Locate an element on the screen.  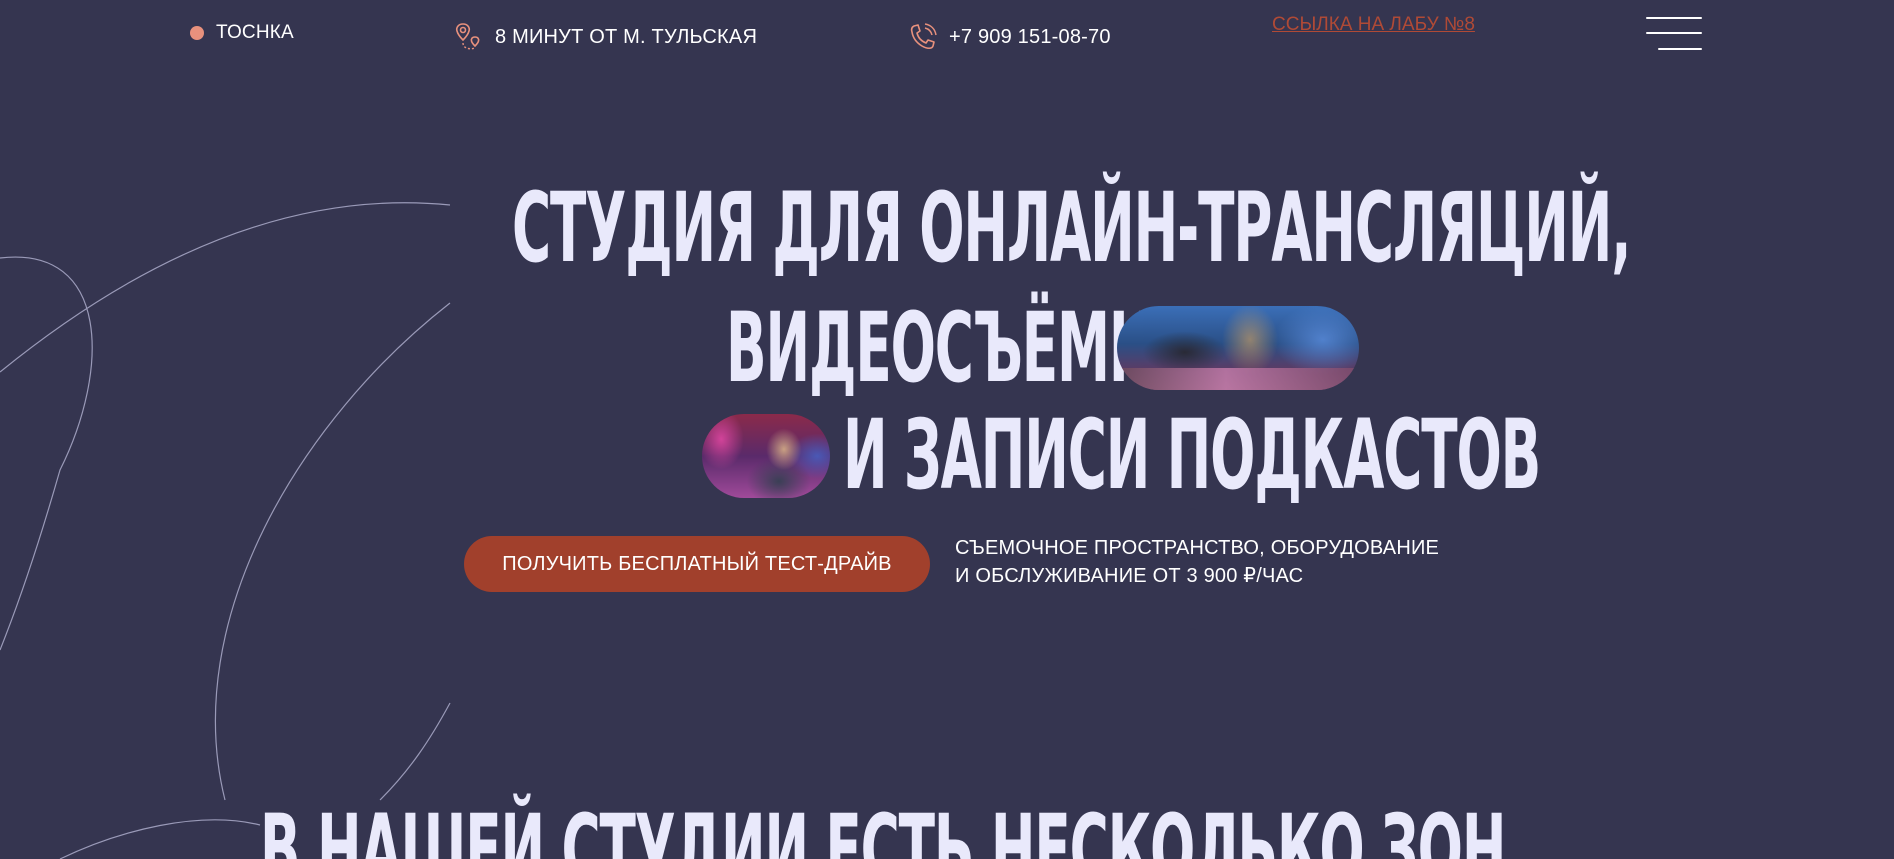
studio-photo is located at coordinates (1238, 348).